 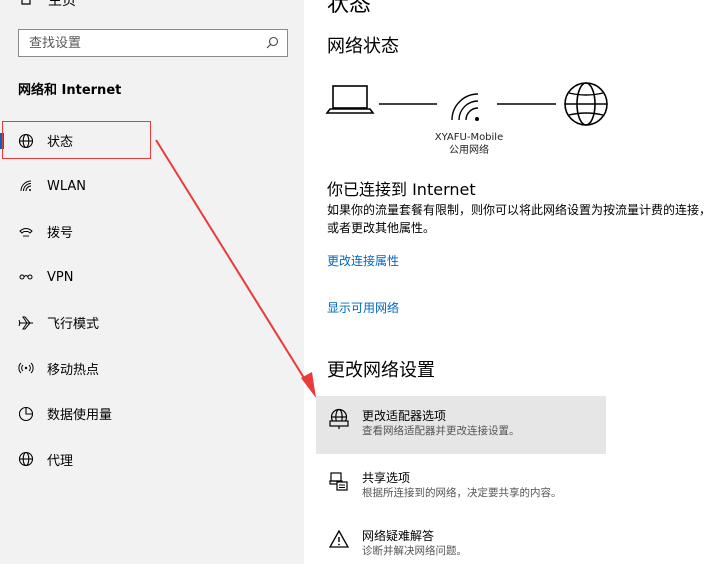 What do you see at coordinates (147, 43) in the screenshot?
I see `search-input` at bounding box center [147, 43].